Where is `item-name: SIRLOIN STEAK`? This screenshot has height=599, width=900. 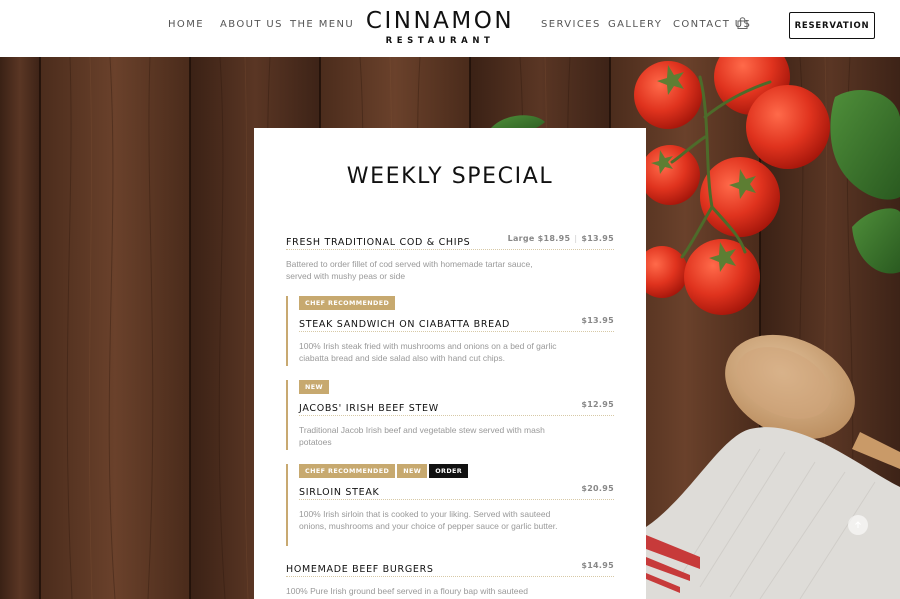
item-name: SIRLOIN STEAK is located at coordinates (339, 492).